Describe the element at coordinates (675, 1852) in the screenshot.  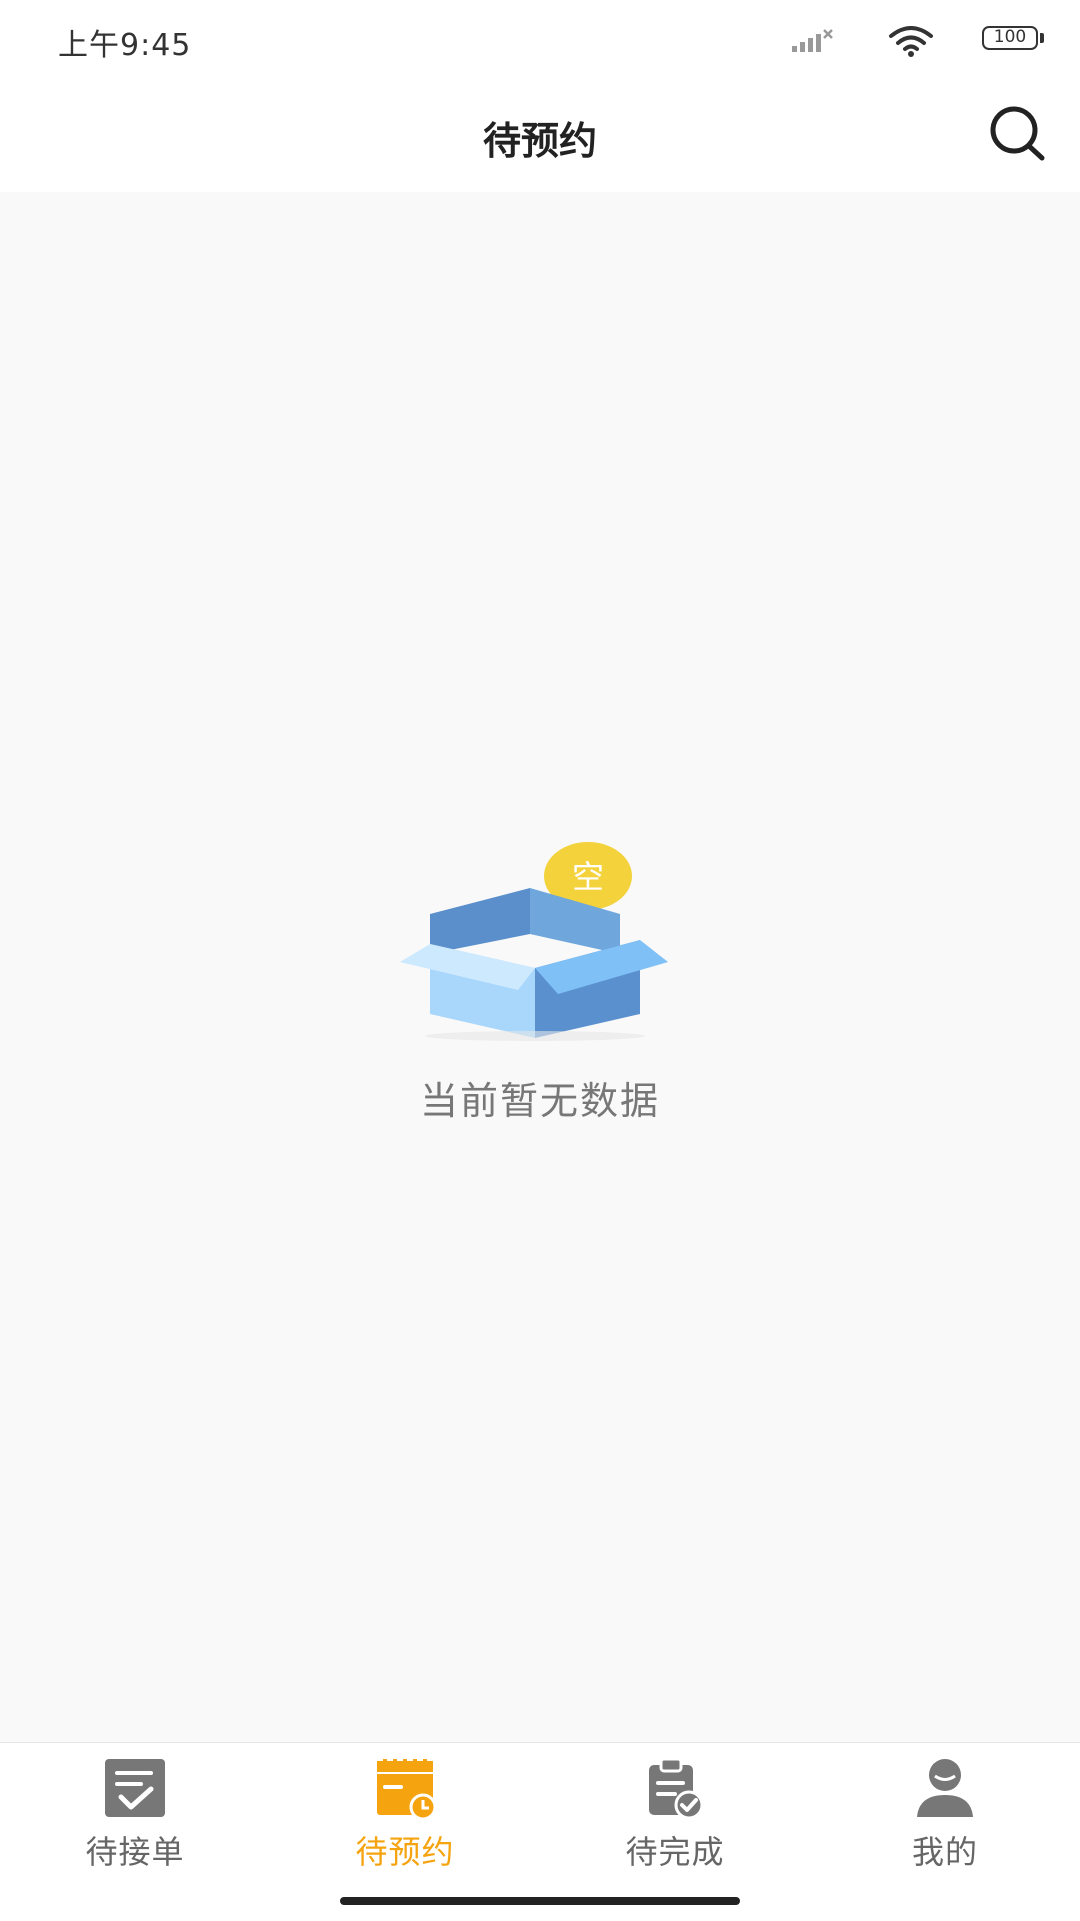
I see `tab-label: 待完成` at that location.